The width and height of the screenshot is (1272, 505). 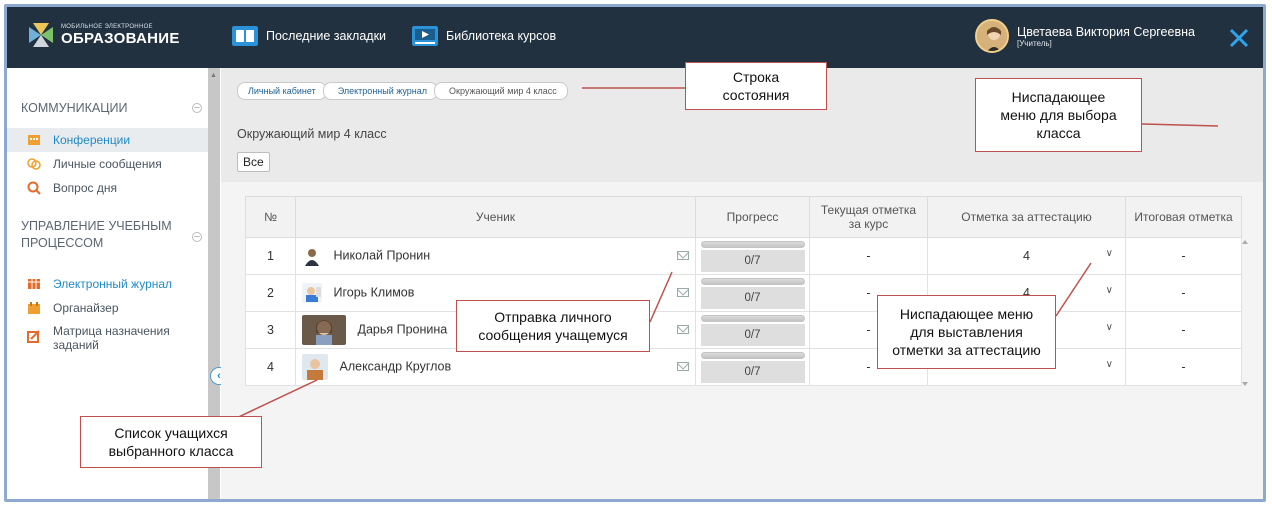 What do you see at coordinates (96, 235) in the screenshot?
I see `sidebar-section-learning-management: УПРАВЛЕНИЕ УЧЕБНЫМ ПРОЦЕССОМ` at bounding box center [96, 235].